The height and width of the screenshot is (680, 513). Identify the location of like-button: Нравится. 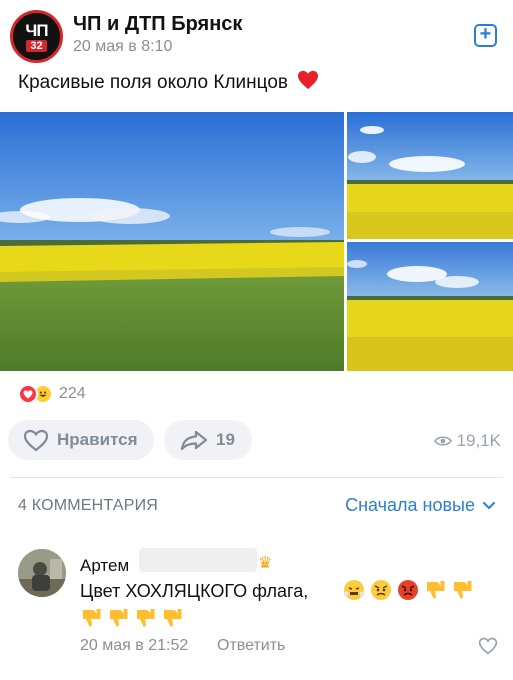
(81, 440).